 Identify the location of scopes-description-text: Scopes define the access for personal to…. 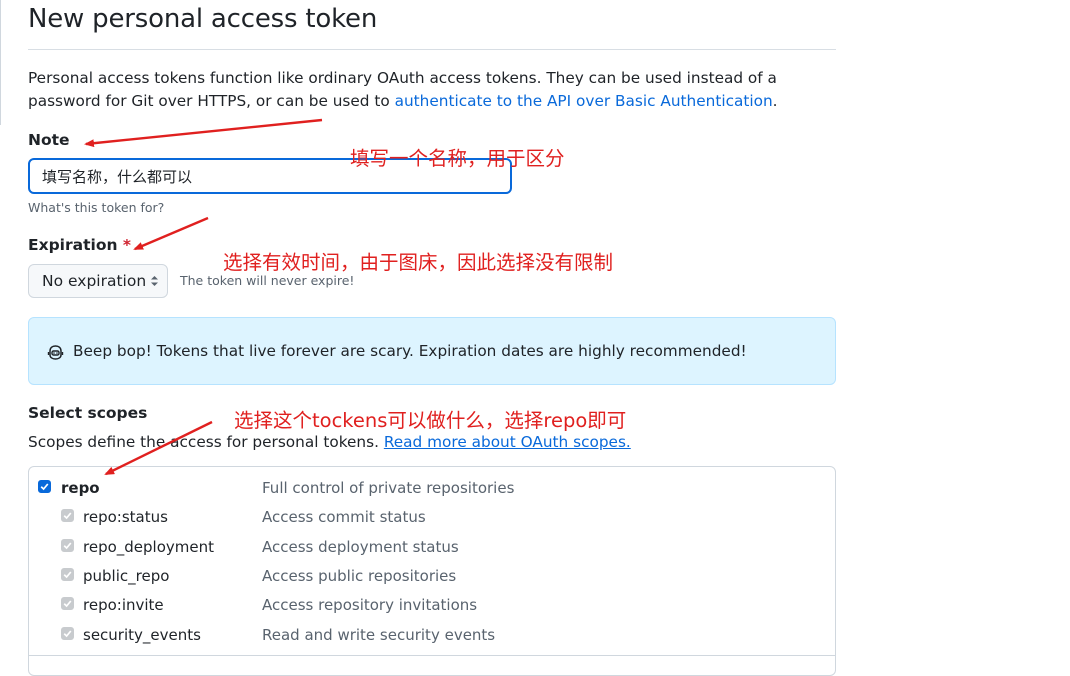
(206, 442).